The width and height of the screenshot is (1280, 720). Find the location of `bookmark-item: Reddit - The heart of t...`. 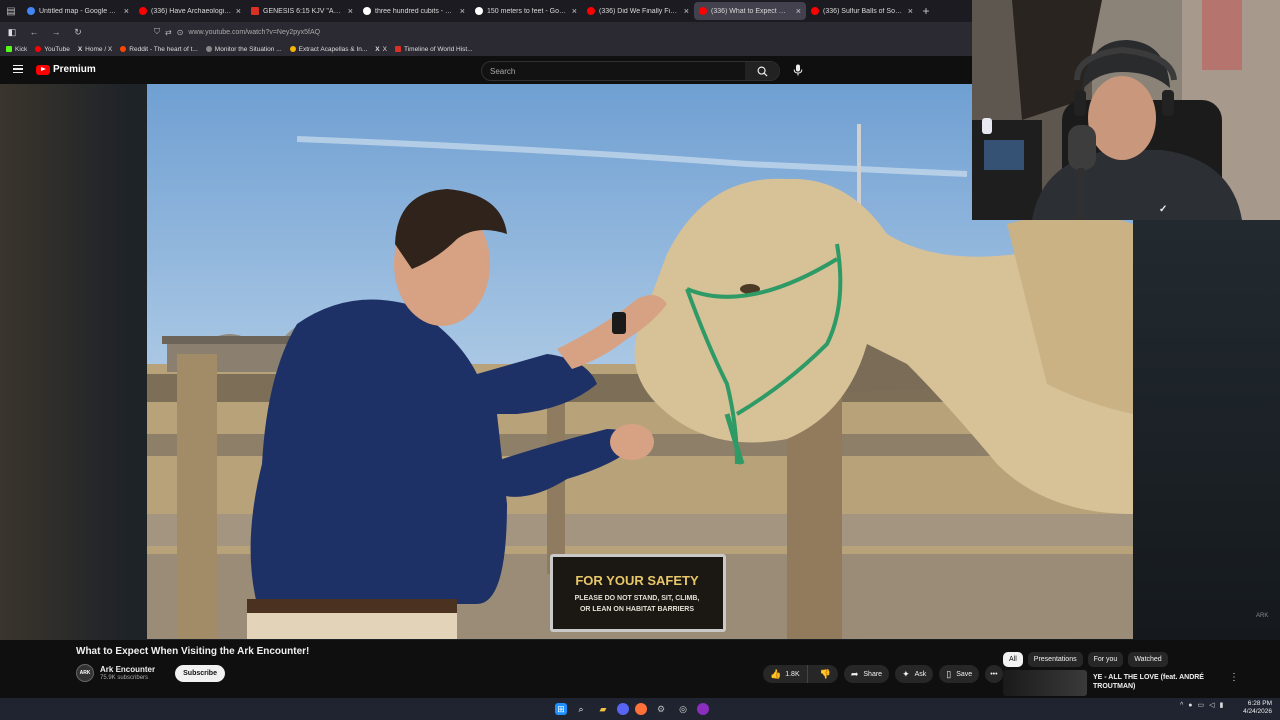

bookmark-item: Reddit - The heart of t... is located at coordinates (159, 49).